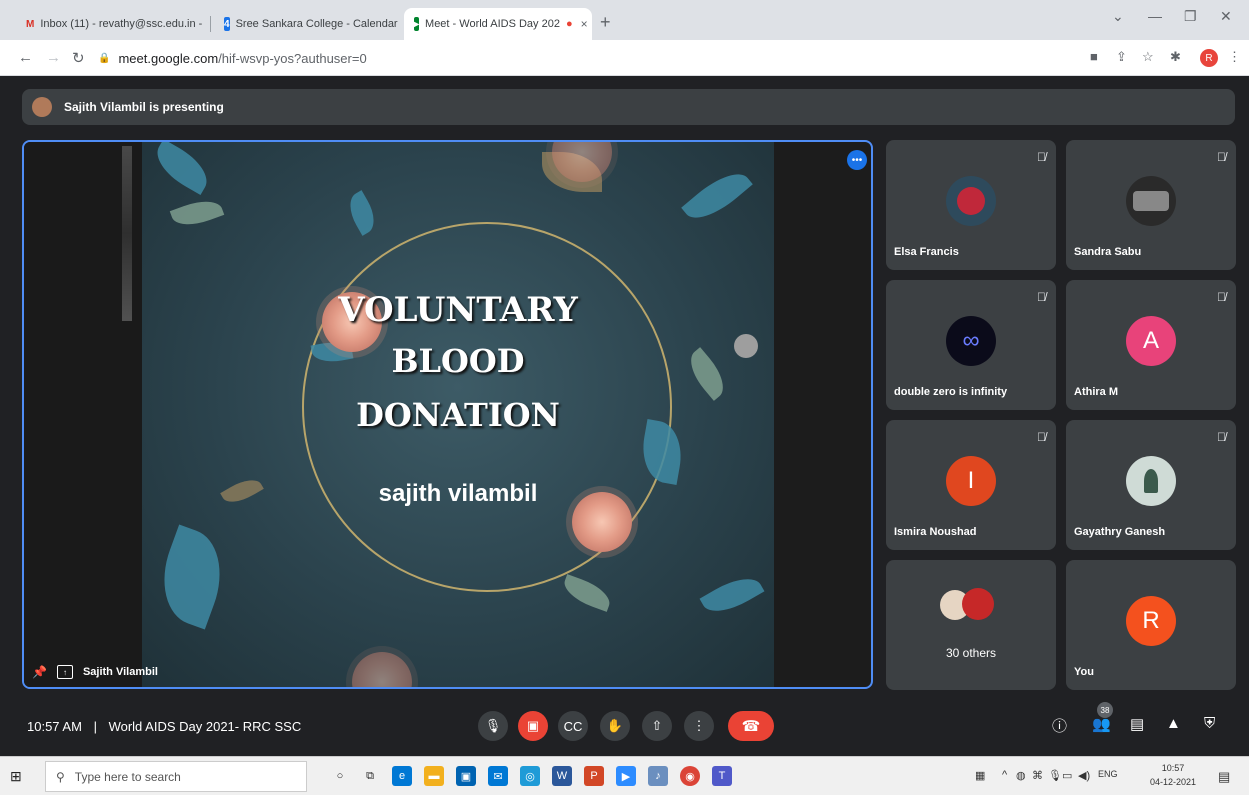 Image resolution: width=1249 pixels, height=795 pixels. What do you see at coordinates (1151, 201) in the screenshot?
I see `avatar-image` at bounding box center [1151, 201].